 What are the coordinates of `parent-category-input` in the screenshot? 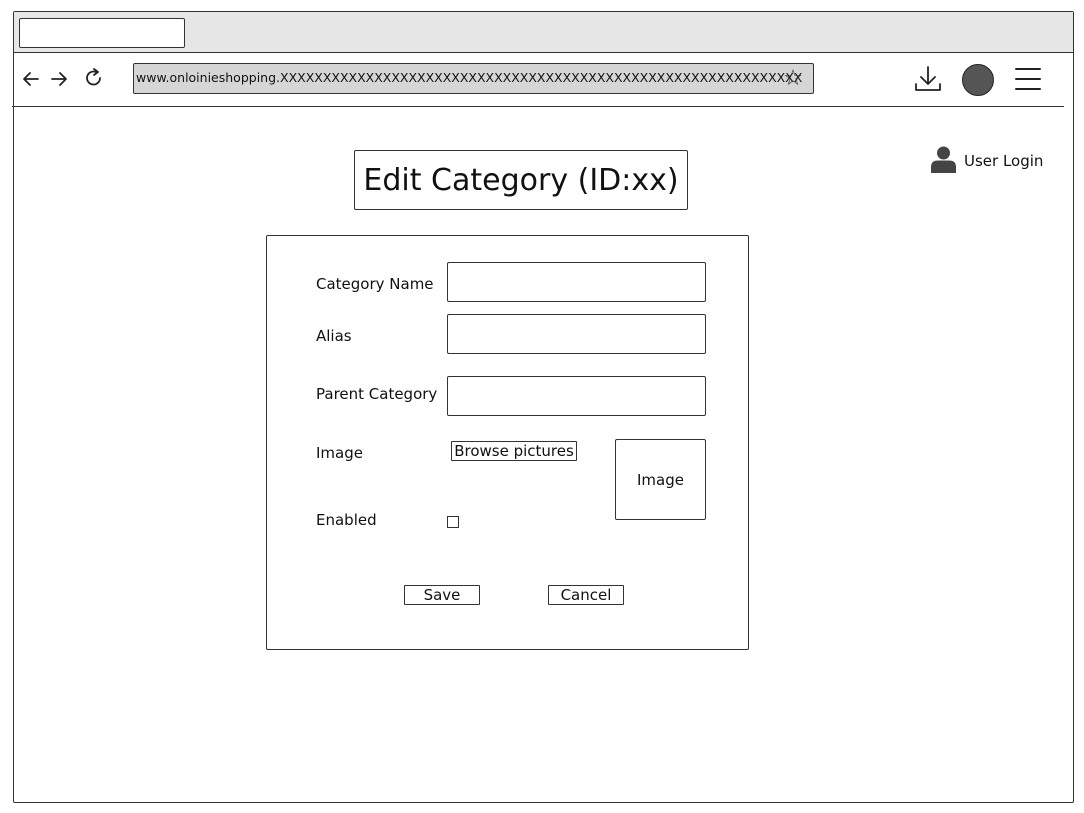 It's located at (576, 396).